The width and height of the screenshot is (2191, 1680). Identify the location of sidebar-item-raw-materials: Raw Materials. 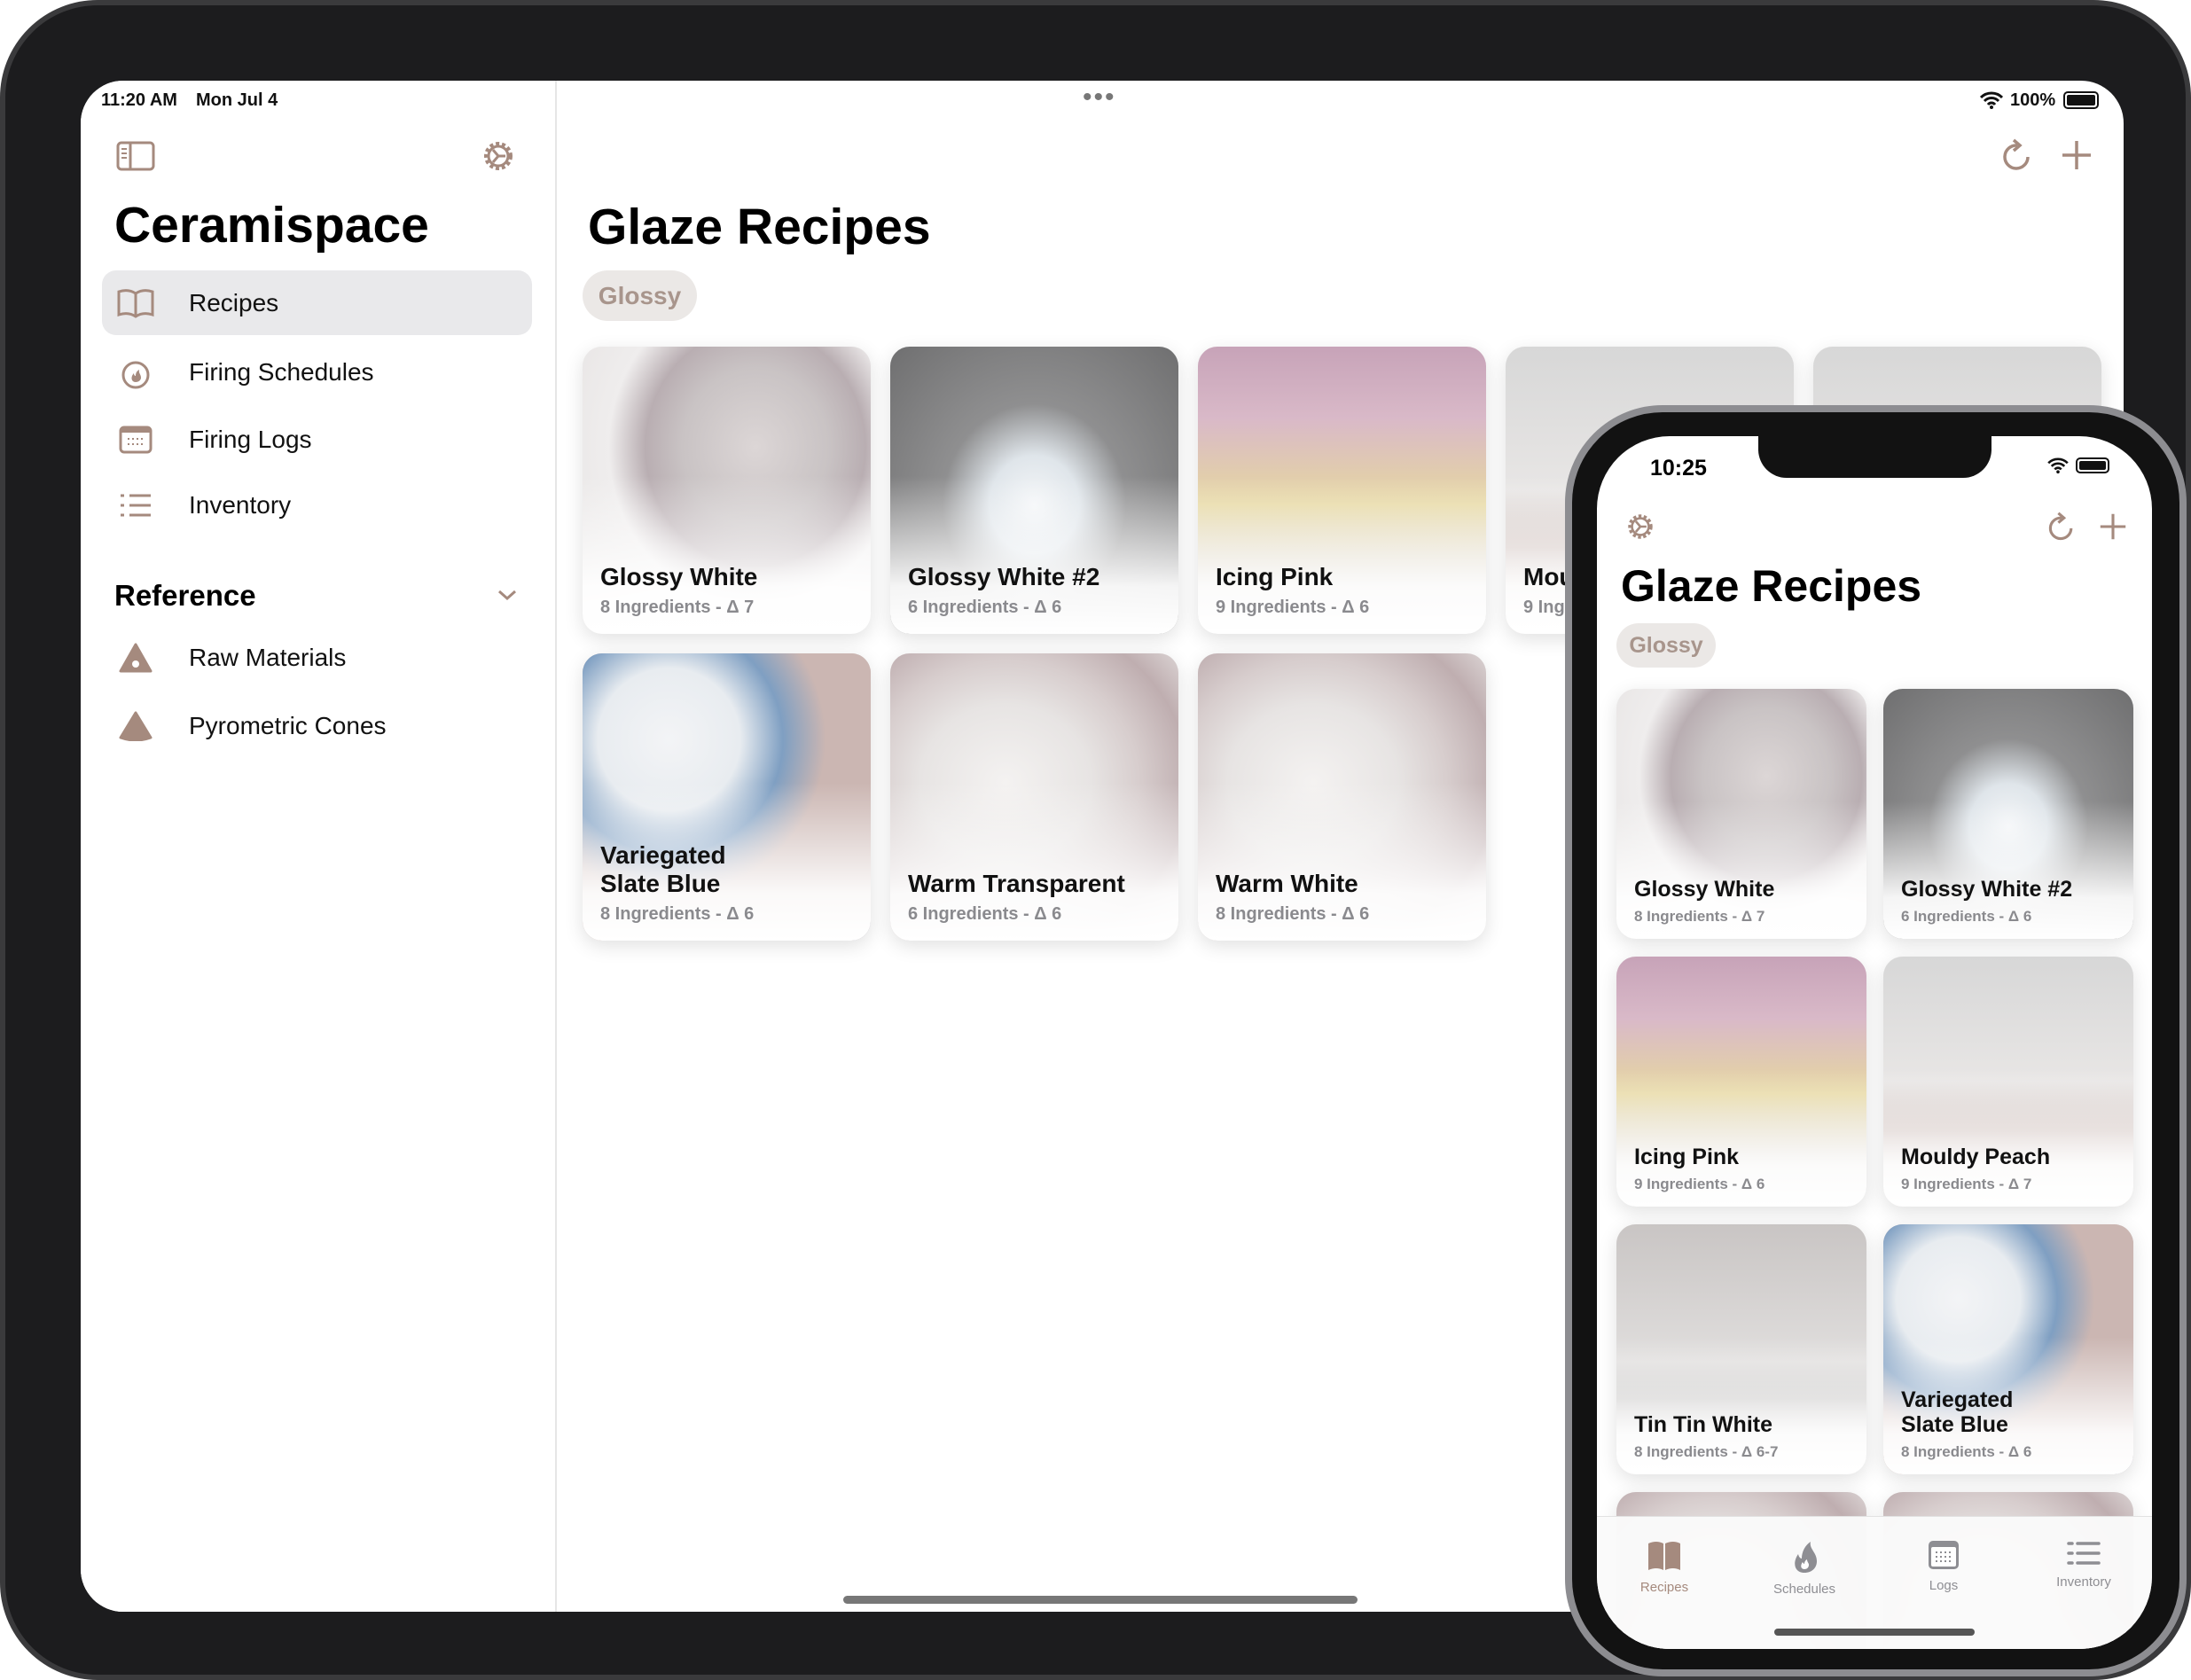
(317, 657).